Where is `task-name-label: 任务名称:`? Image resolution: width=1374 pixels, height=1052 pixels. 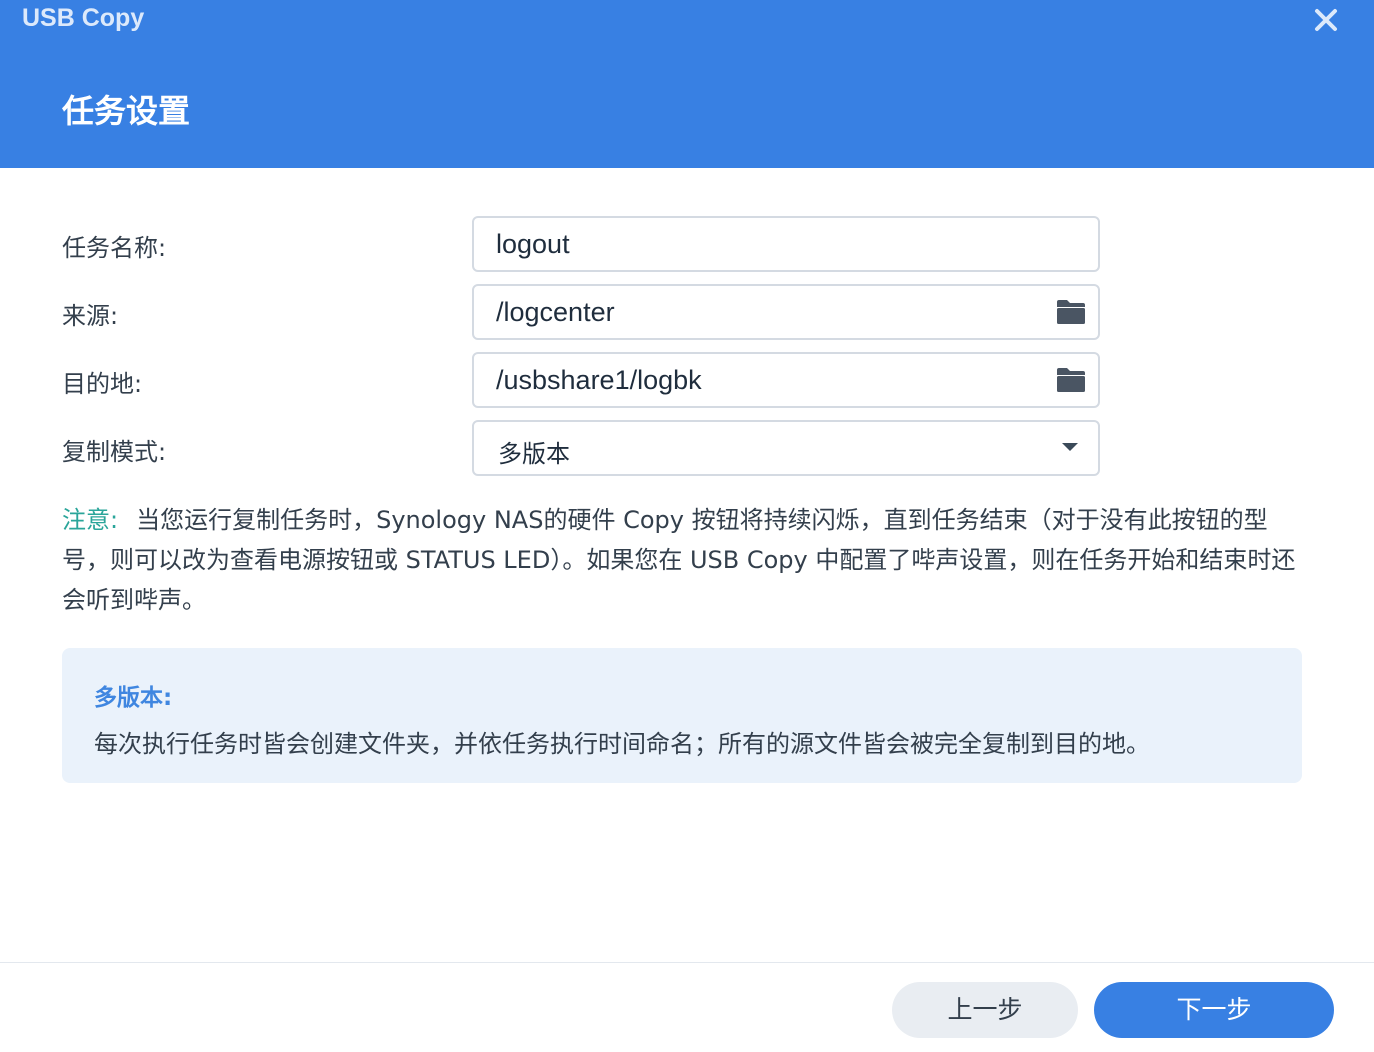
task-name-label: 任务名称: is located at coordinates (114, 248).